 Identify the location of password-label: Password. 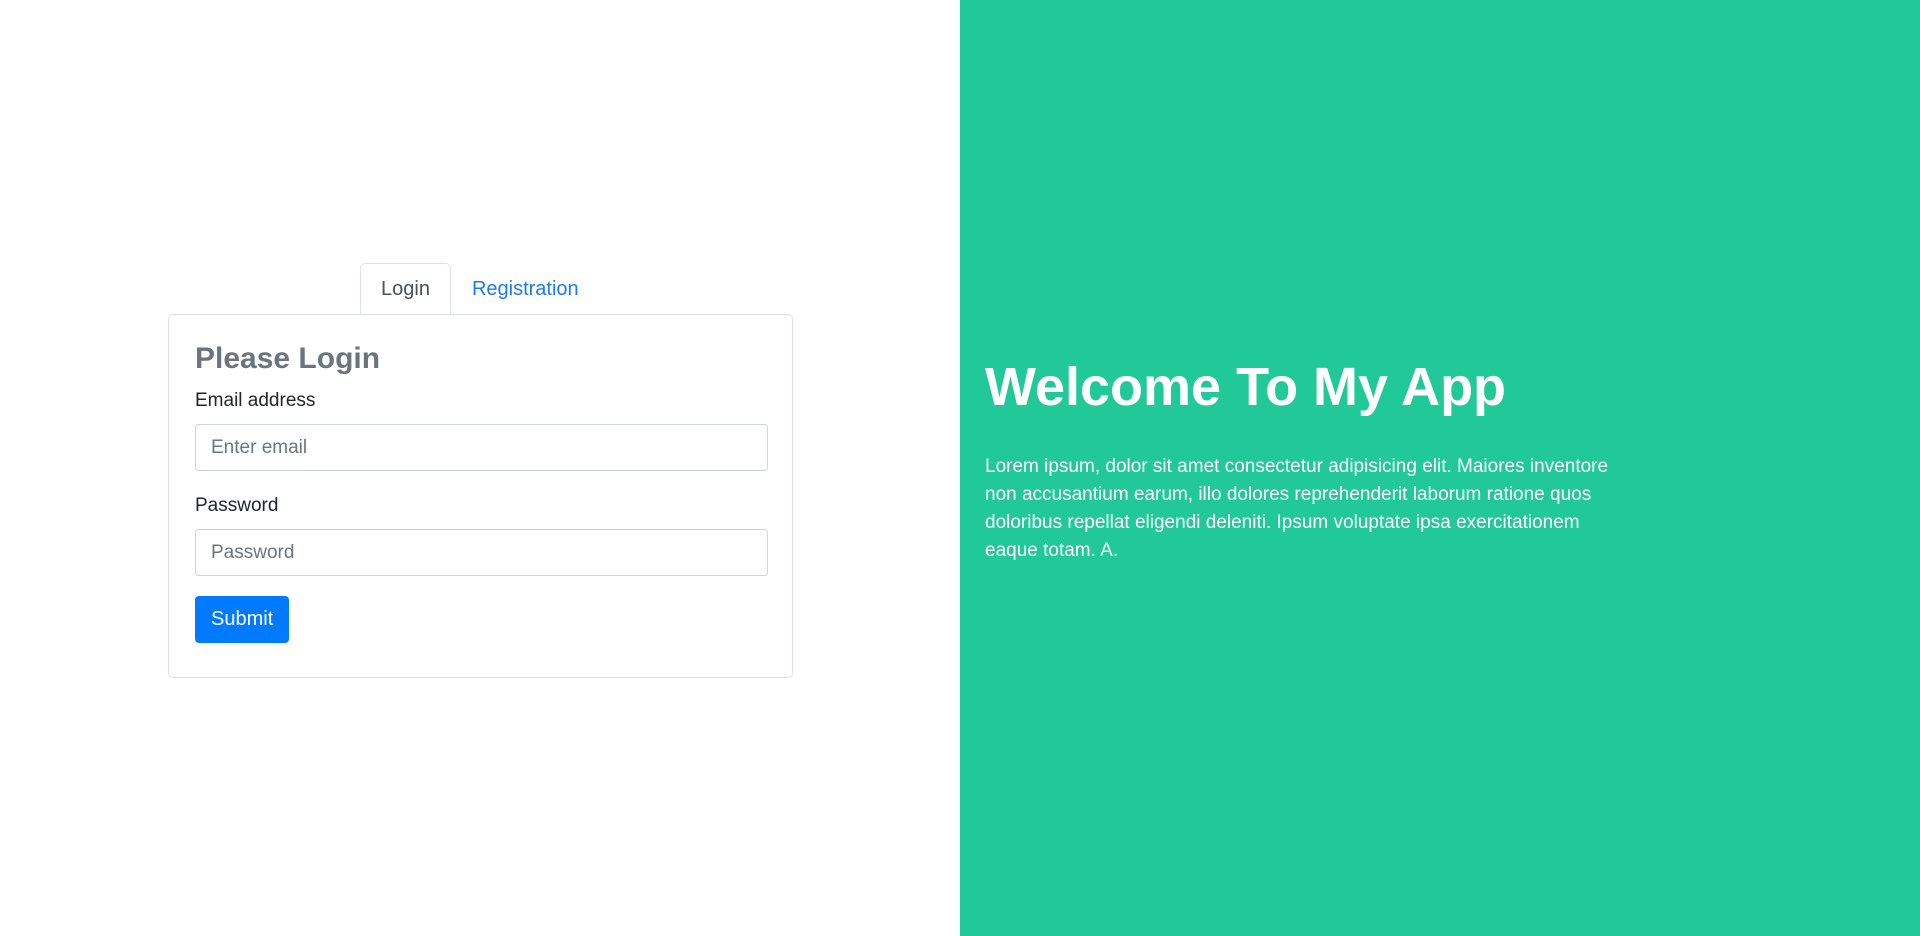
(237, 505).